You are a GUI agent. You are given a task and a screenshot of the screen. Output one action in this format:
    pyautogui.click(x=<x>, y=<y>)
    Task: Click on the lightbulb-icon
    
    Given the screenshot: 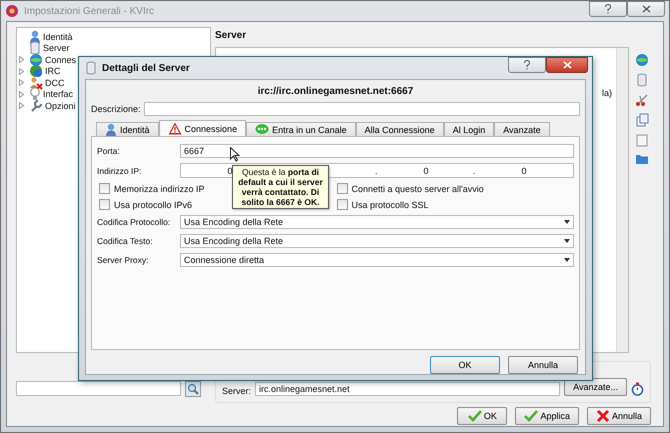 What is the action you would take?
    pyautogui.click(x=35, y=94)
    